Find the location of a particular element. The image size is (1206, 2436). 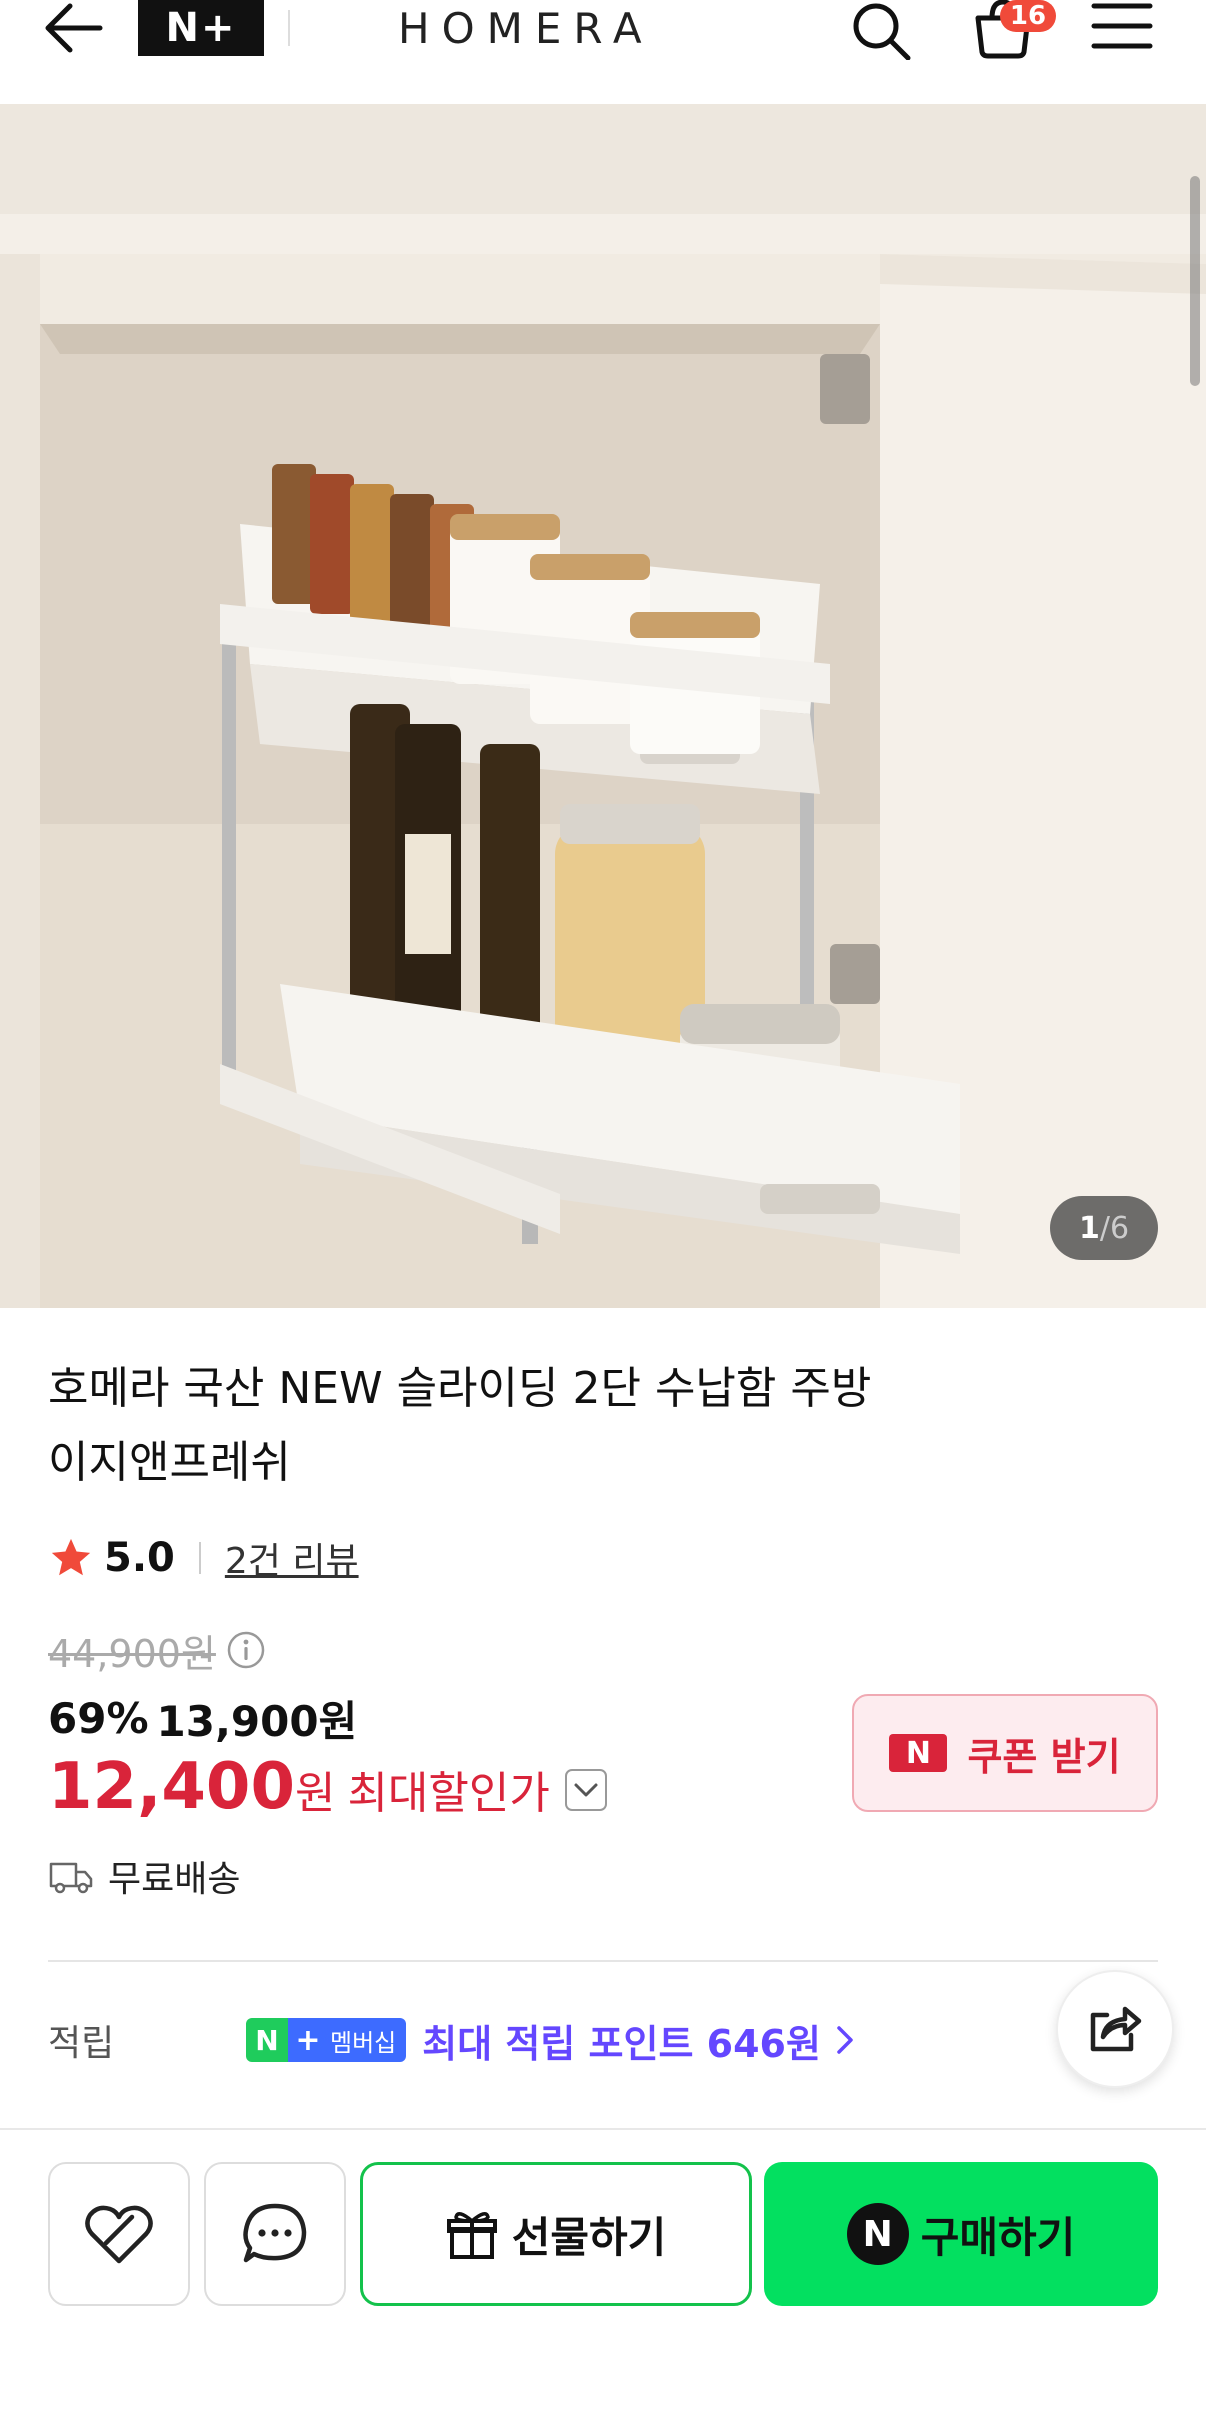

max-points-text: 최대 적립 포인트 646원 is located at coordinates (621, 2043).